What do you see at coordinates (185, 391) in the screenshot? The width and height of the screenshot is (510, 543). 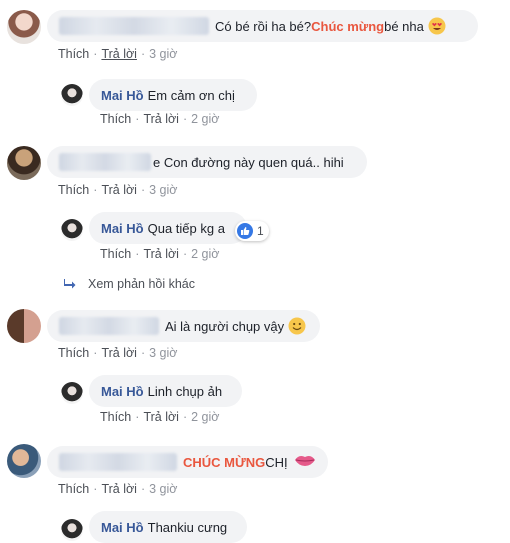 I see `reply-text: Linh chụp ảh` at bounding box center [185, 391].